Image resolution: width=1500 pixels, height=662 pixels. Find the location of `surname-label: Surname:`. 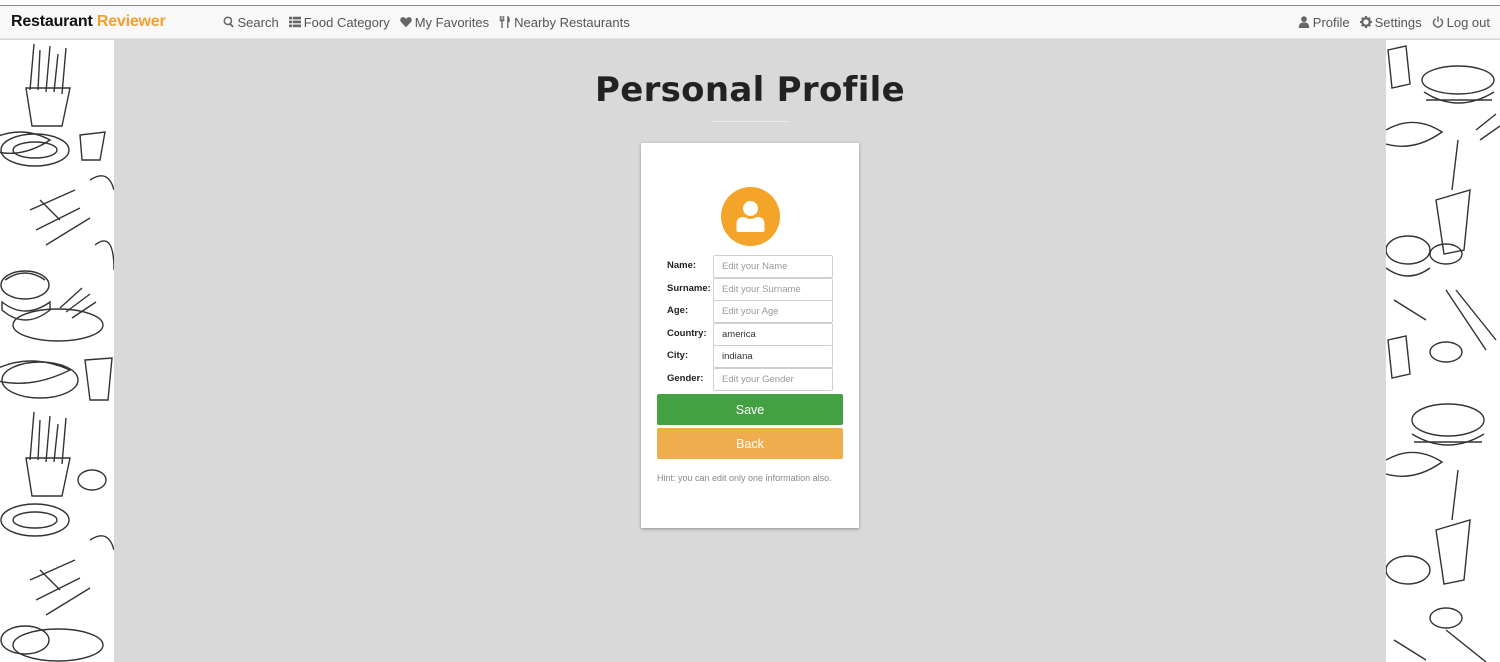

surname-label: Surname: is located at coordinates (689, 288).